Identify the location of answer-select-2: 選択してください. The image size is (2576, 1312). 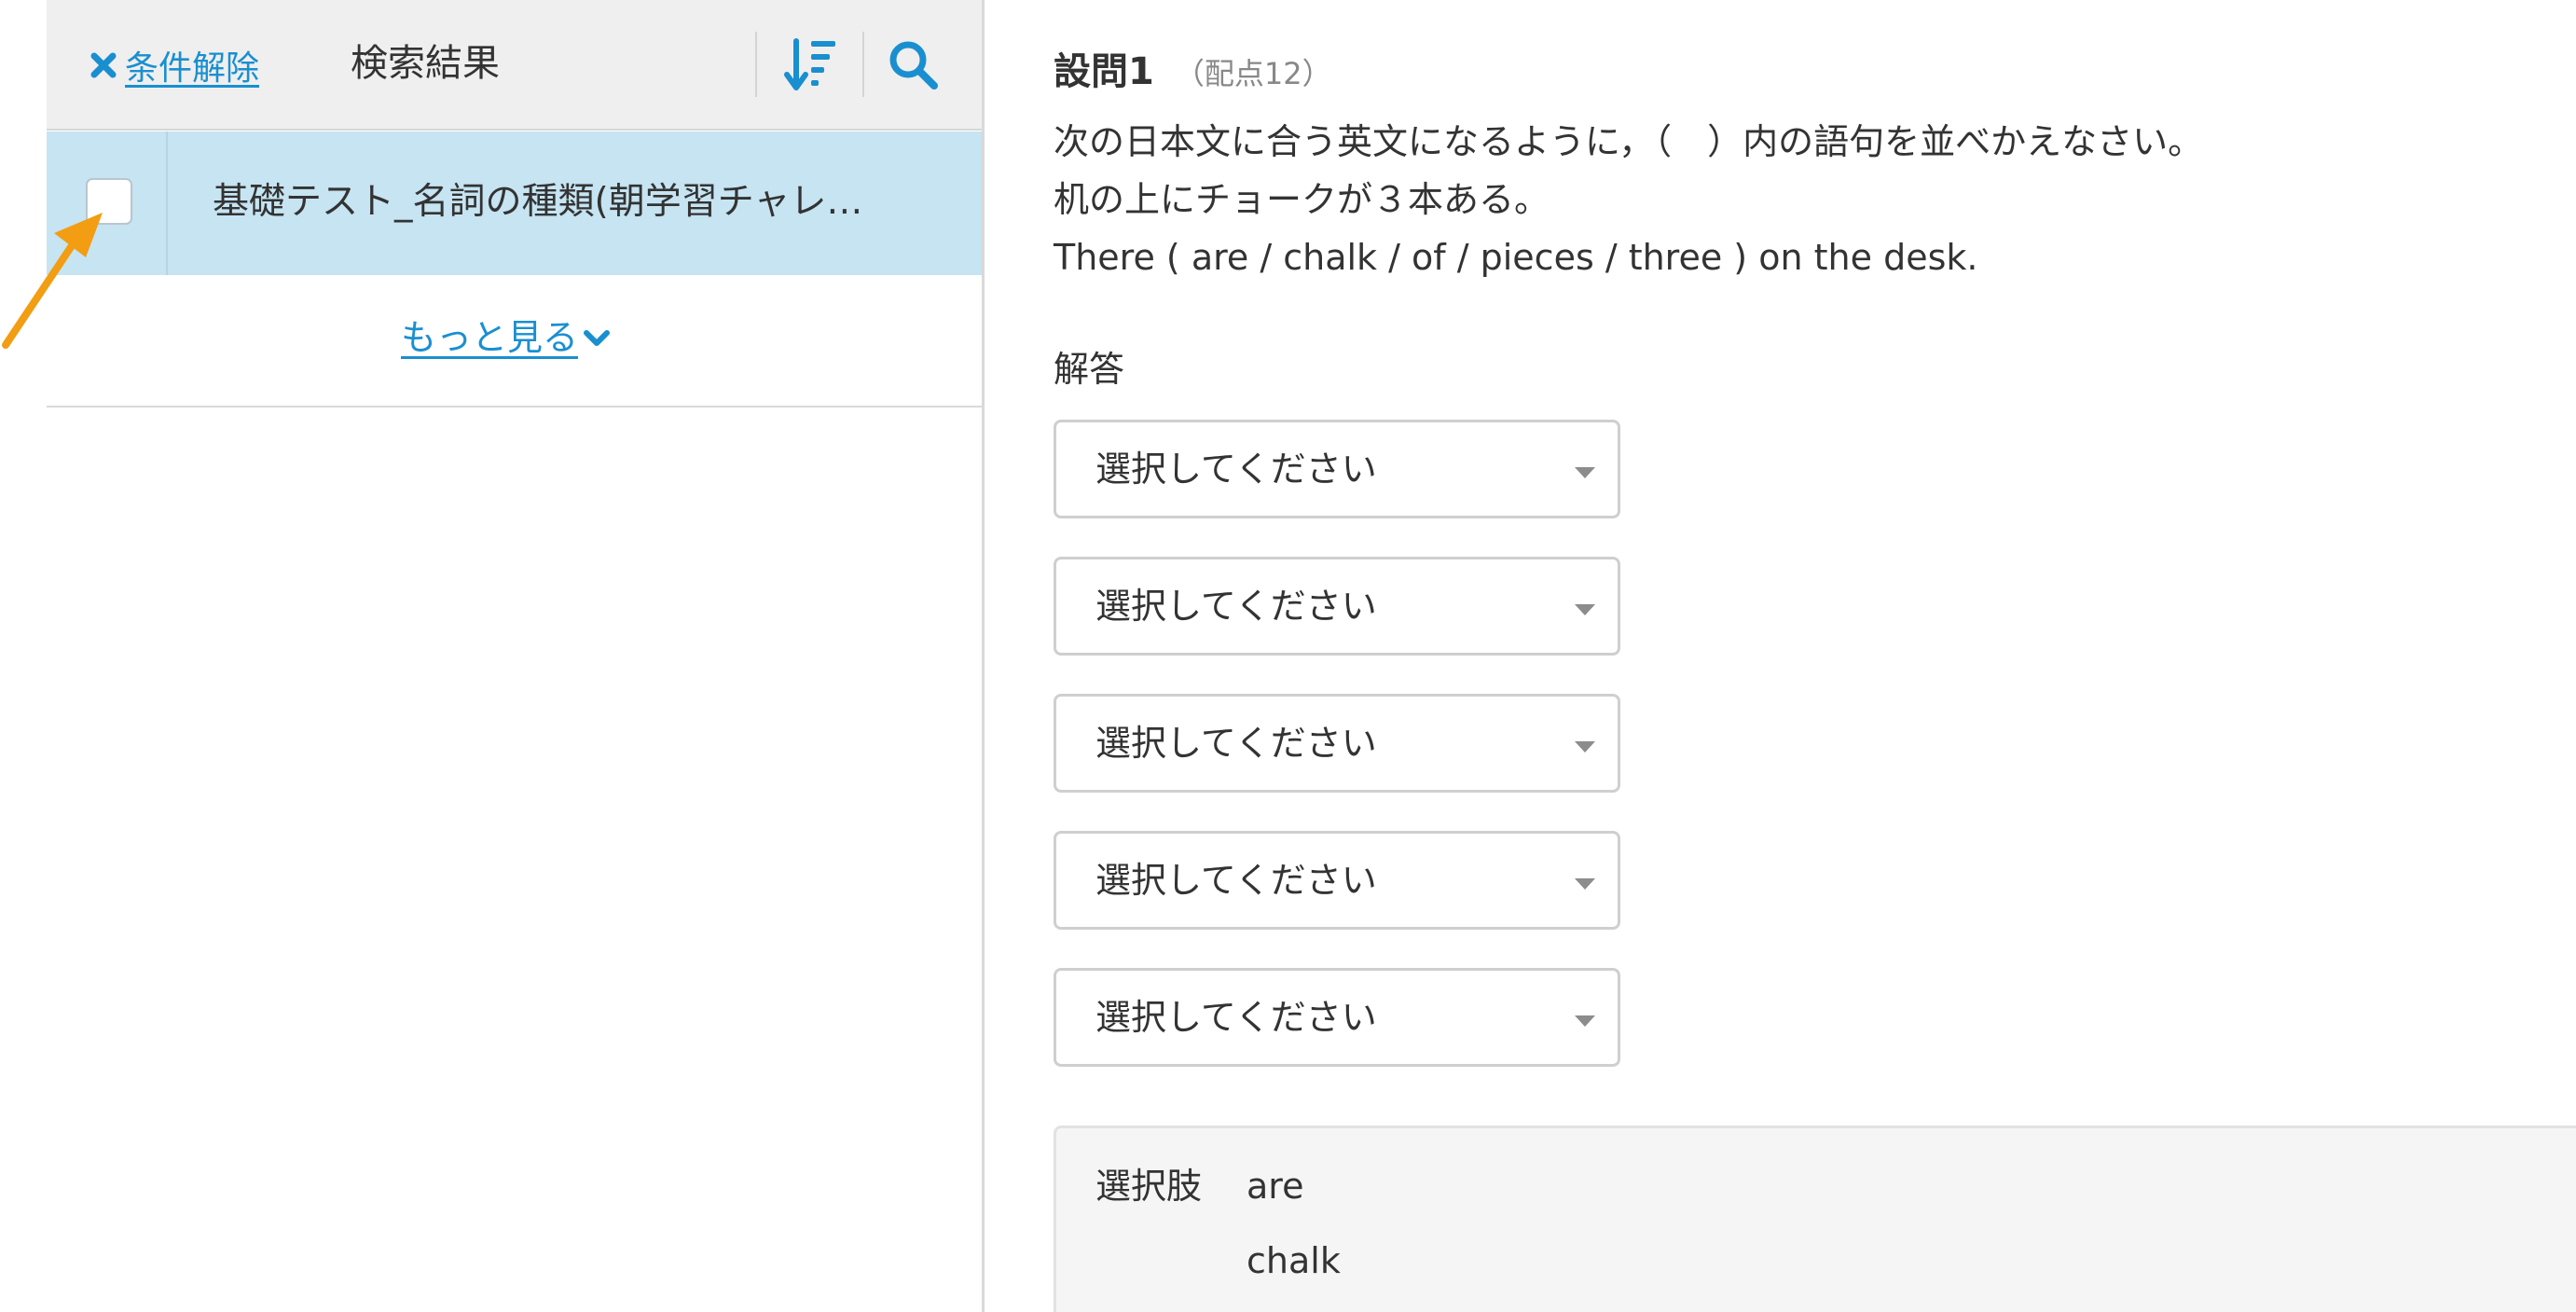
(1337, 606).